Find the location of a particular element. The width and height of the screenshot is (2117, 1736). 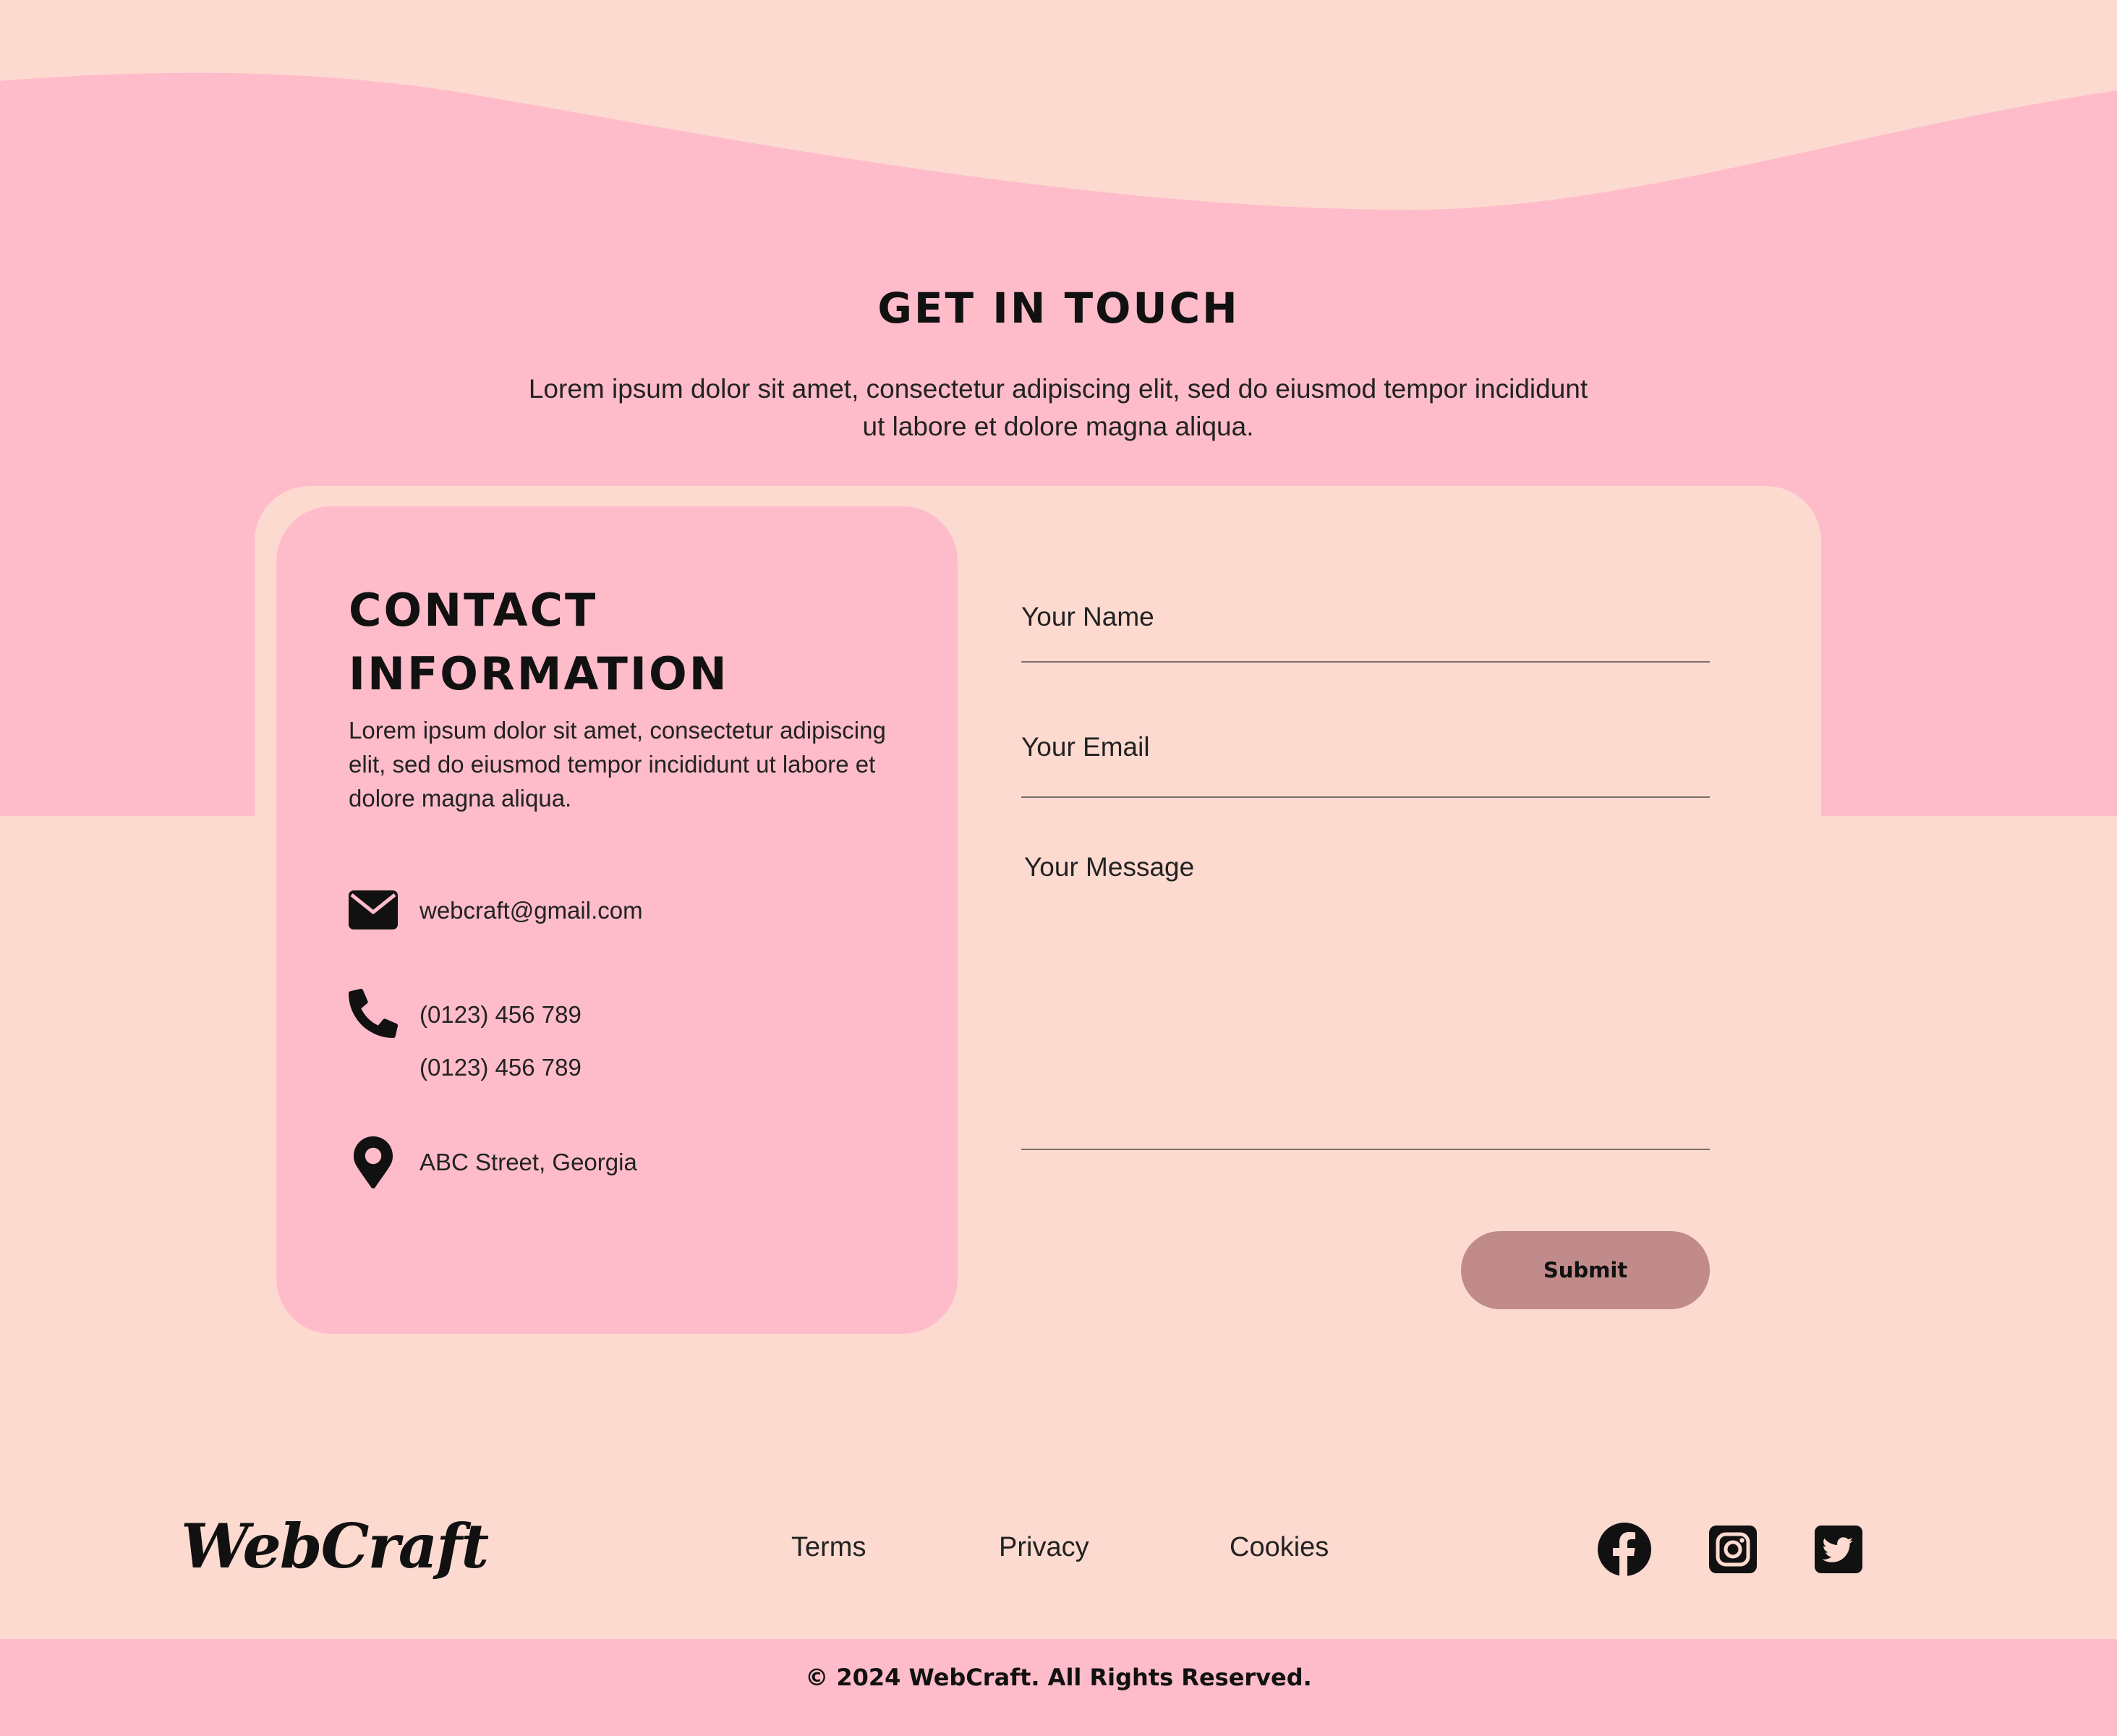

address-row: ABC Street, Georgia is located at coordinates (493, 1162).